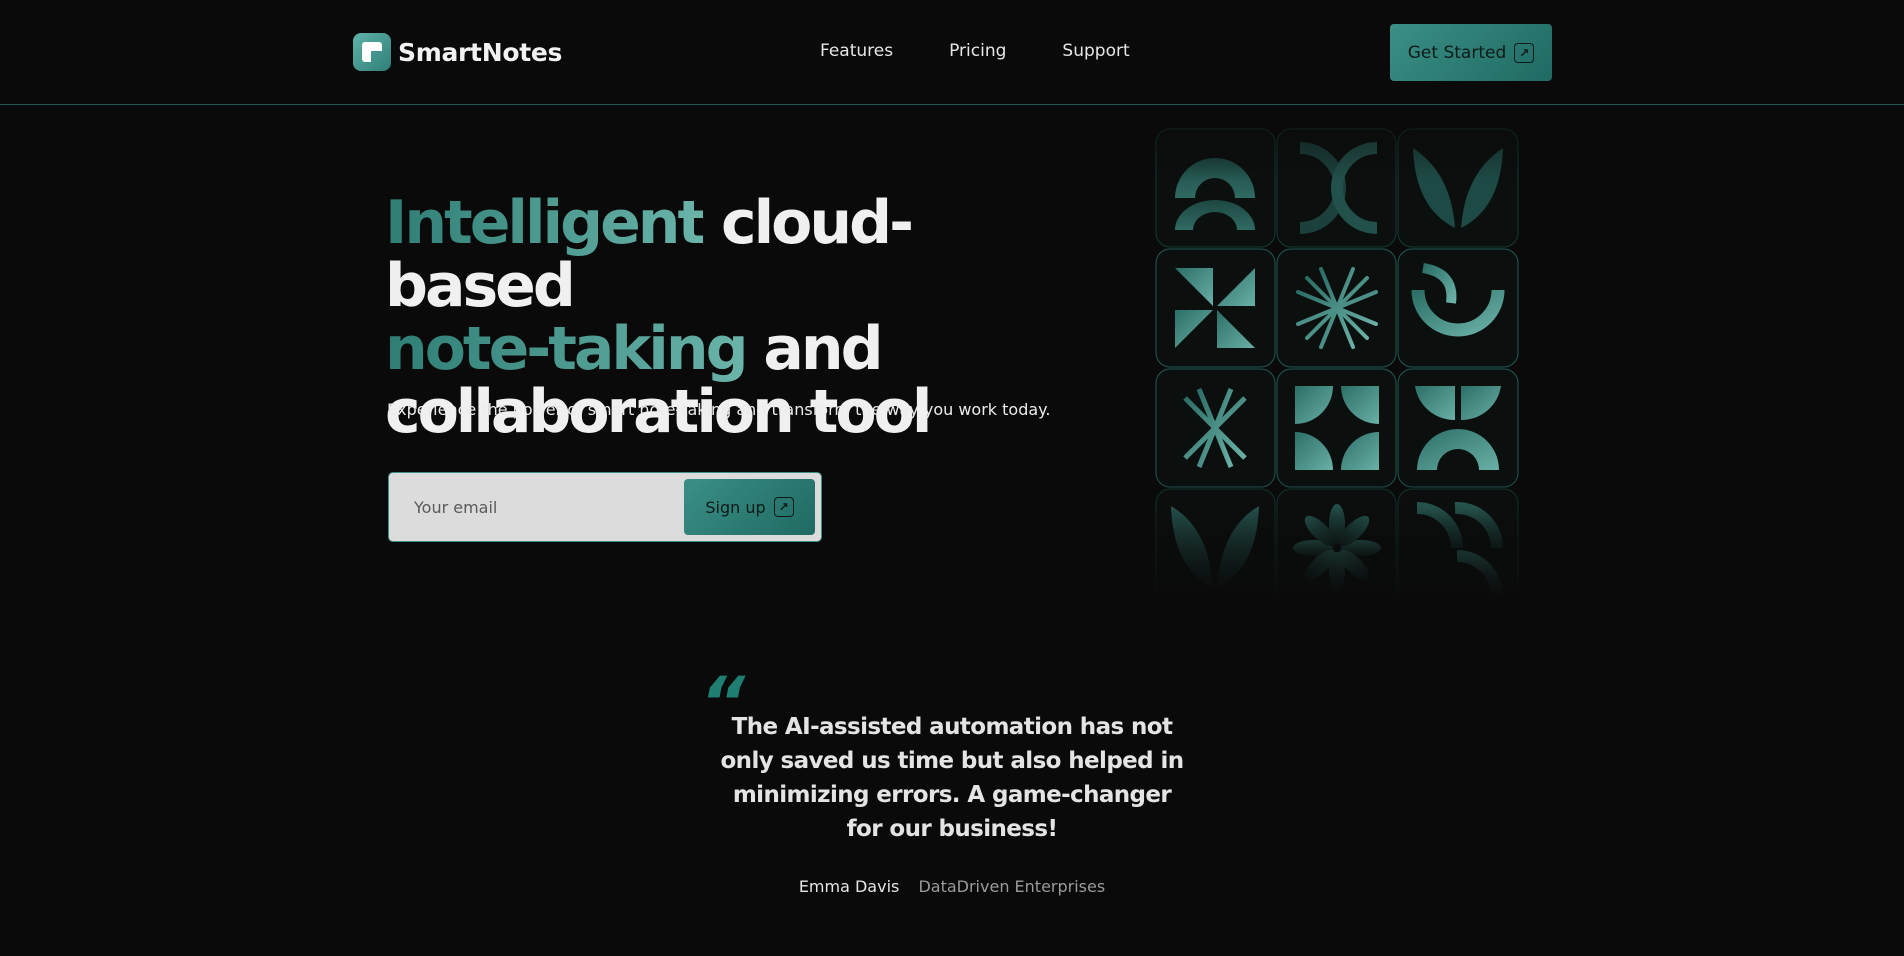 This screenshot has height=956, width=1904. I want to click on hero-title-accent-2: note-taking, so click(567, 349).